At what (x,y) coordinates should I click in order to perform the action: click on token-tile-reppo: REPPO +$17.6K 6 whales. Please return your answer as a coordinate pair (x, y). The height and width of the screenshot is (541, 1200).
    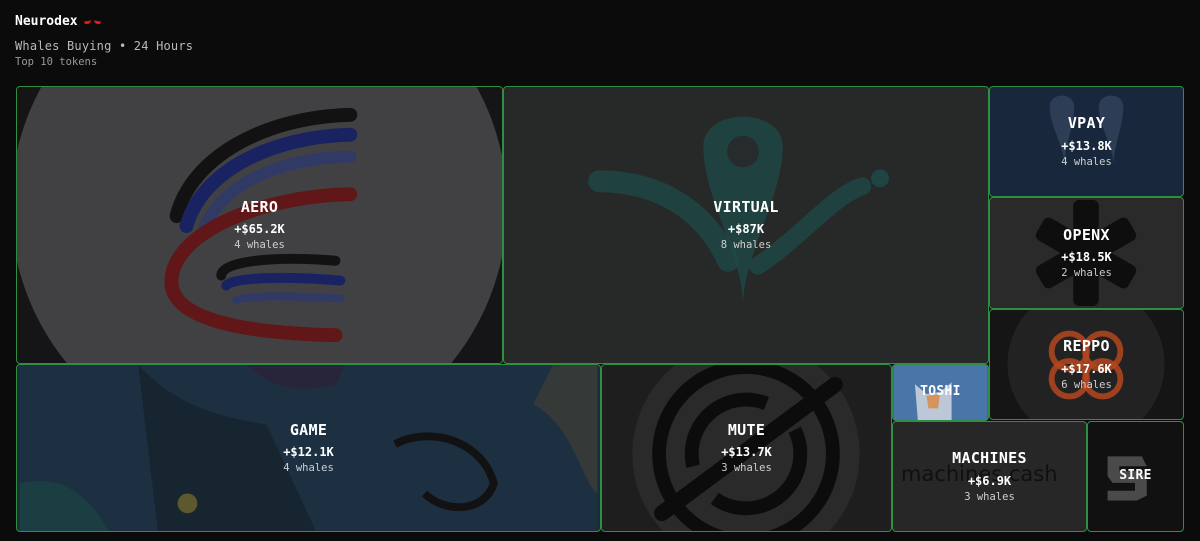
    Looking at the image, I should click on (1086, 364).